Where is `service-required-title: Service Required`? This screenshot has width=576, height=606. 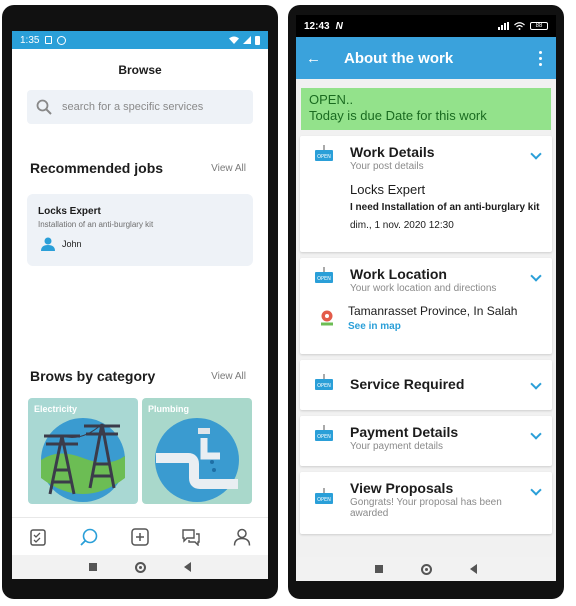
service-required-title: Service Required is located at coordinates (407, 384).